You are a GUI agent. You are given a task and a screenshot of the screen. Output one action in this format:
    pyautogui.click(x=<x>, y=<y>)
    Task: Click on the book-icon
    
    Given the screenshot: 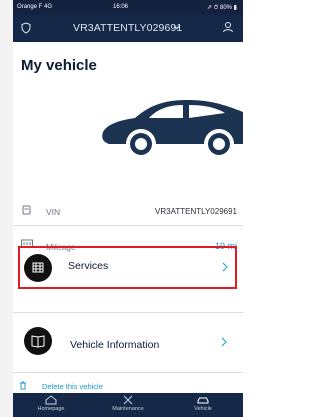 What is the action you would take?
    pyautogui.click(x=38, y=341)
    